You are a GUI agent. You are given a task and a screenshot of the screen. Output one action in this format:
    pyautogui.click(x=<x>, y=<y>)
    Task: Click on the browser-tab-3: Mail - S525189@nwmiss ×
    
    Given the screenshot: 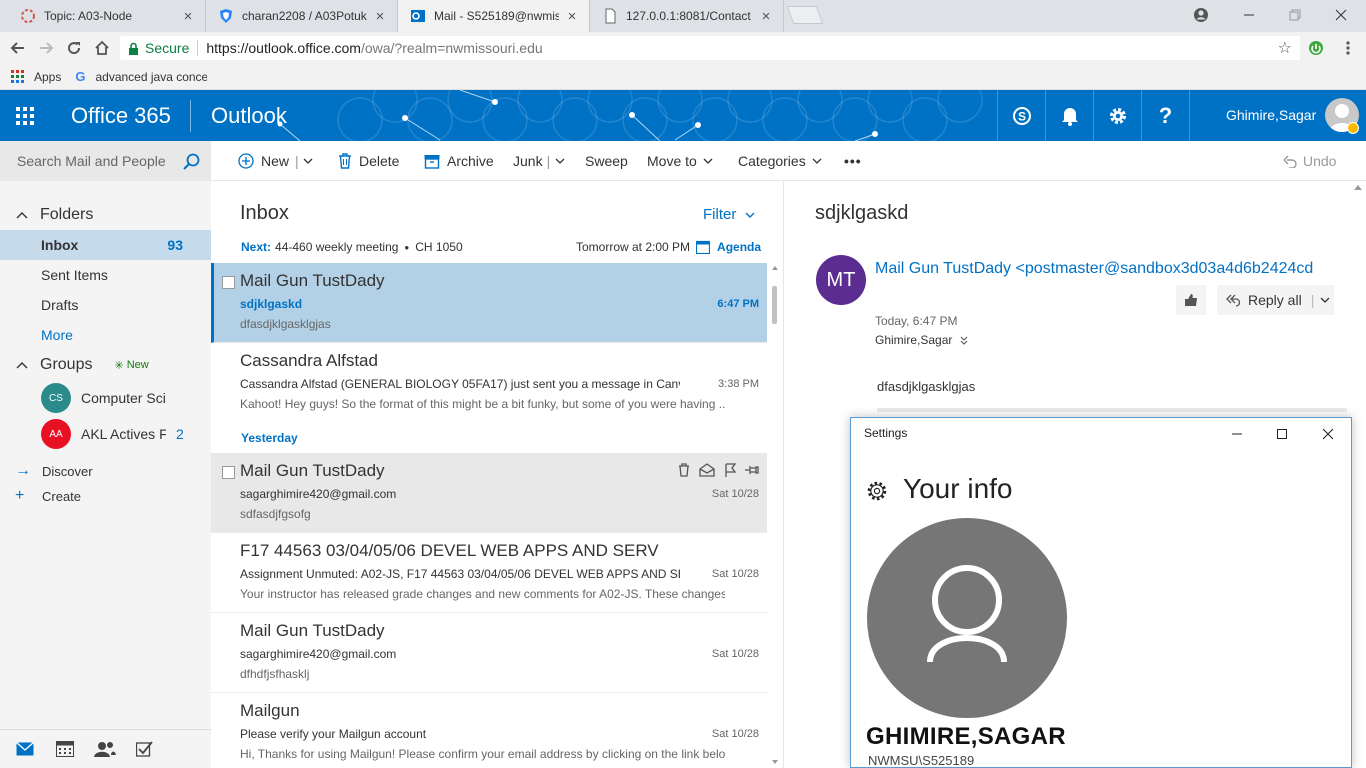 What is the action you would take?
    pyautogui.click(x=494, y=16)
    